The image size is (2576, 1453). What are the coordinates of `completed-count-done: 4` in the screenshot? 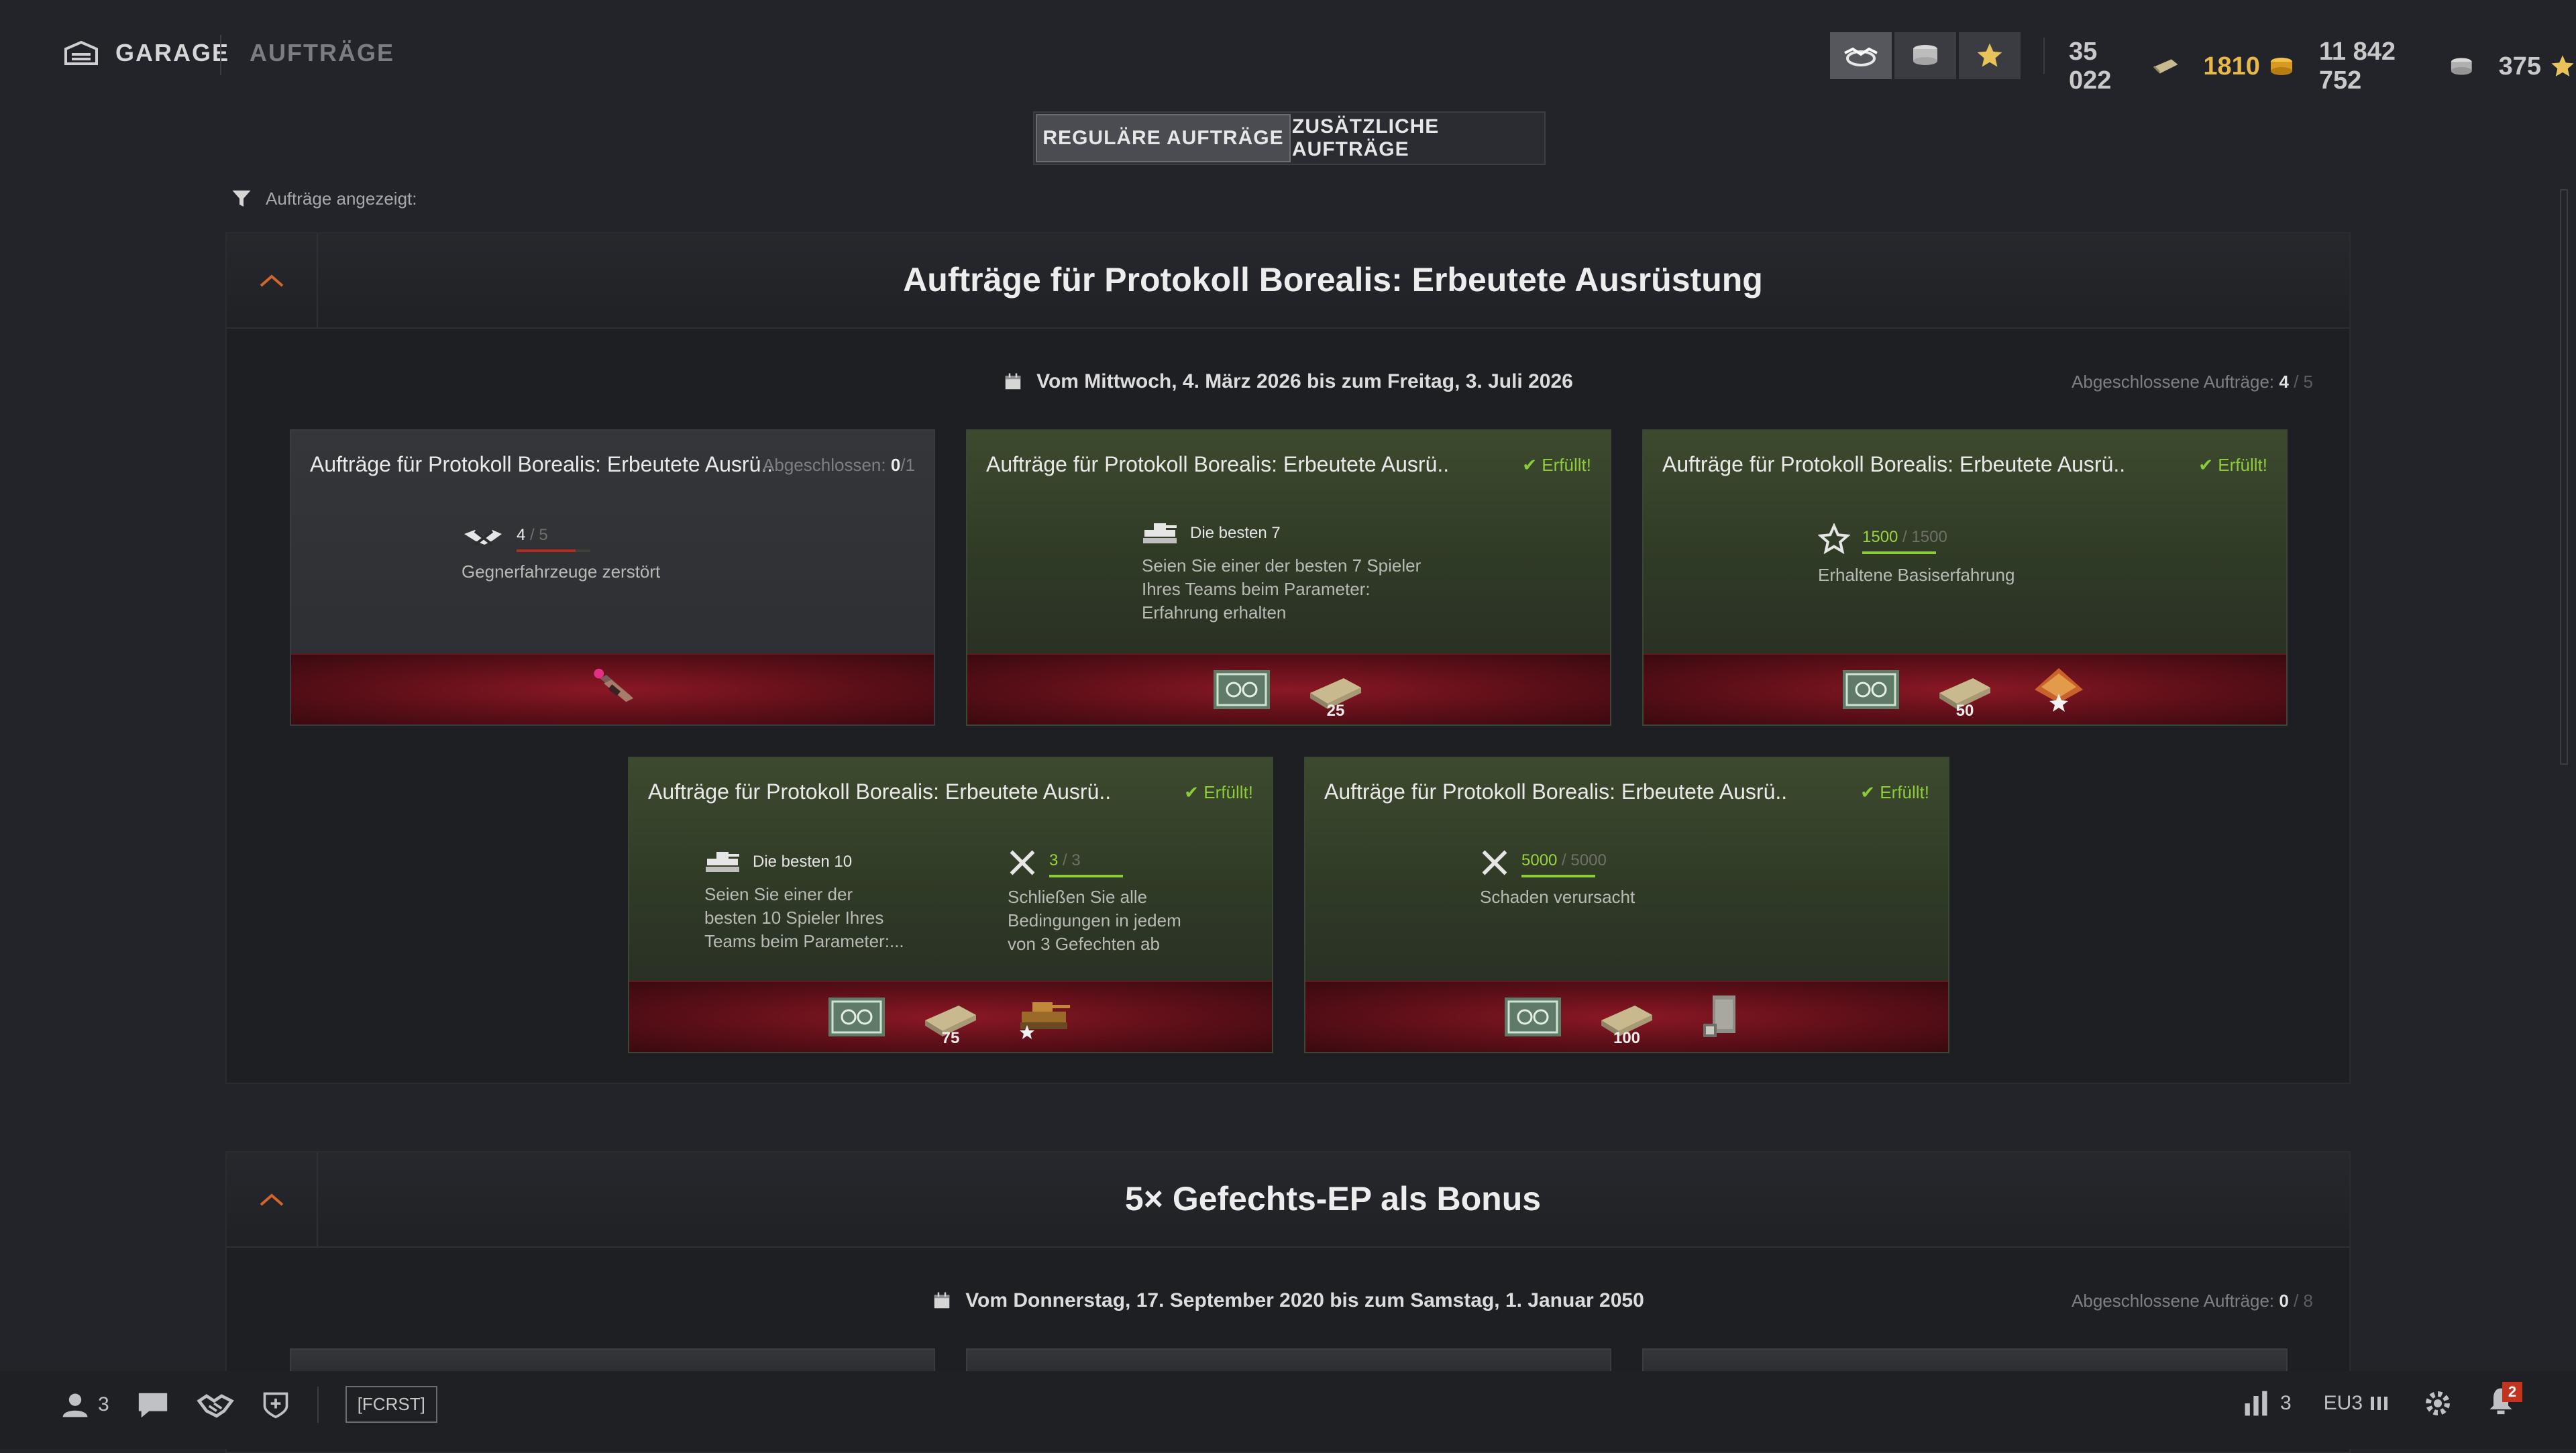 It's located at (2284, 382).